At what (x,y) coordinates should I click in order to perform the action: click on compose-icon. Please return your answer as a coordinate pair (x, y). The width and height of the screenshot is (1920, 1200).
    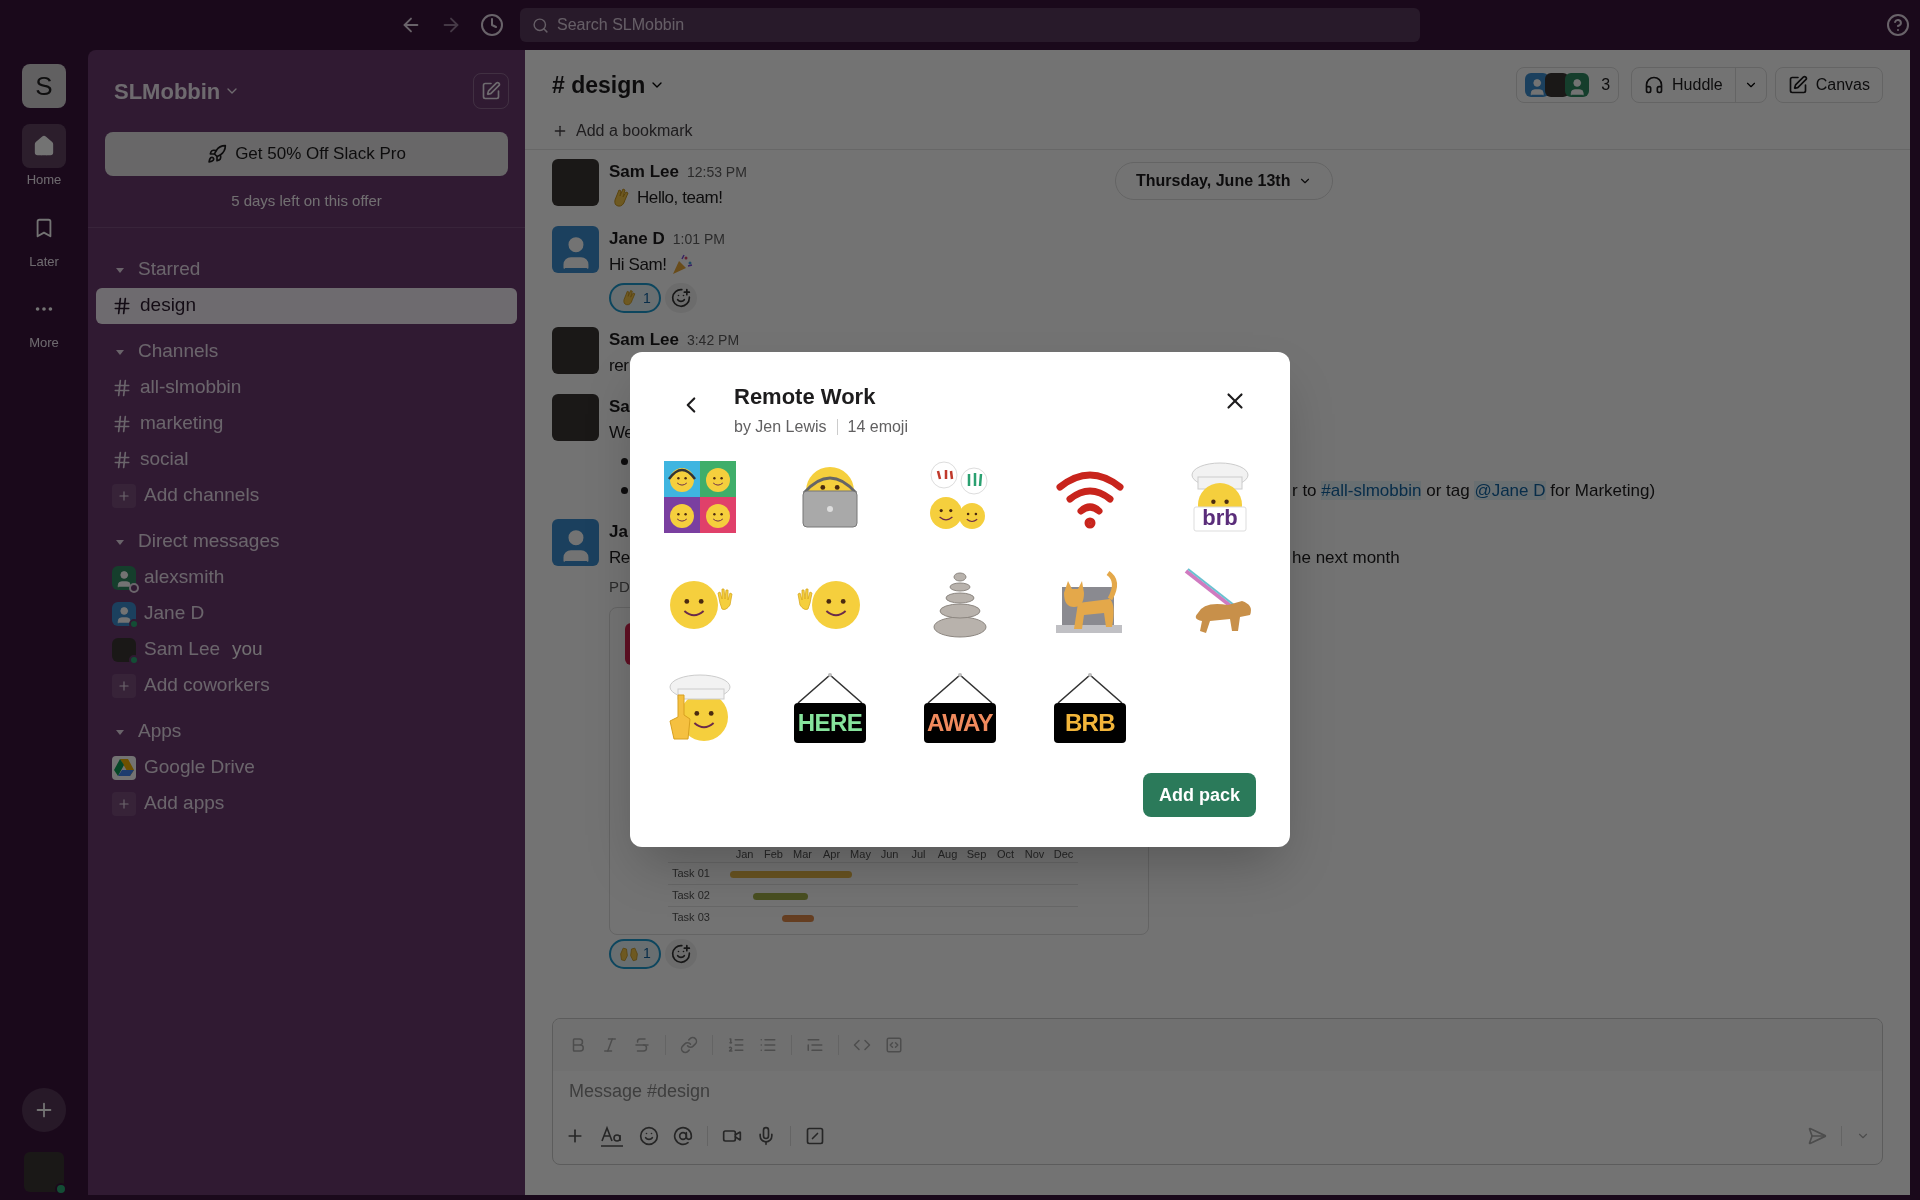
    Looking at the image, I should click on (491, 91).